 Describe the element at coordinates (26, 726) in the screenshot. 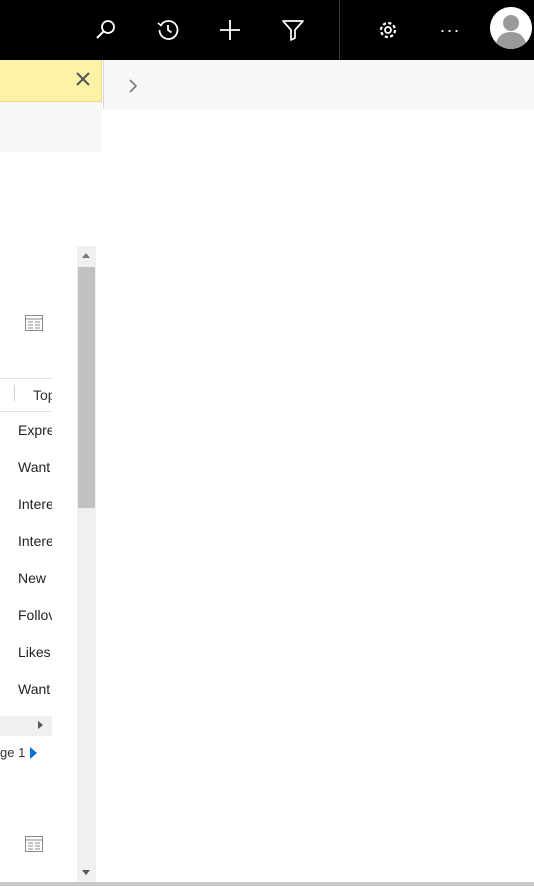

I see `horizontal-scrollbar` at that location.